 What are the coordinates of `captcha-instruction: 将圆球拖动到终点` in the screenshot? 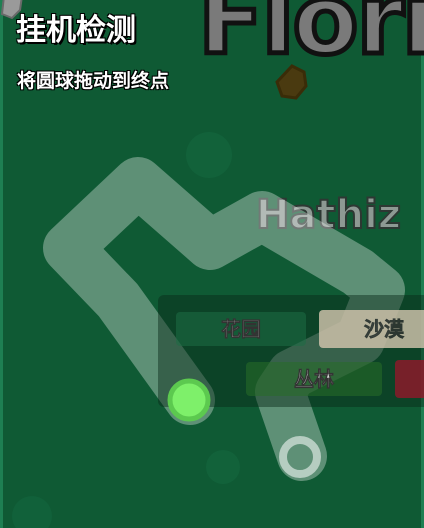 It's located at (93, 81).